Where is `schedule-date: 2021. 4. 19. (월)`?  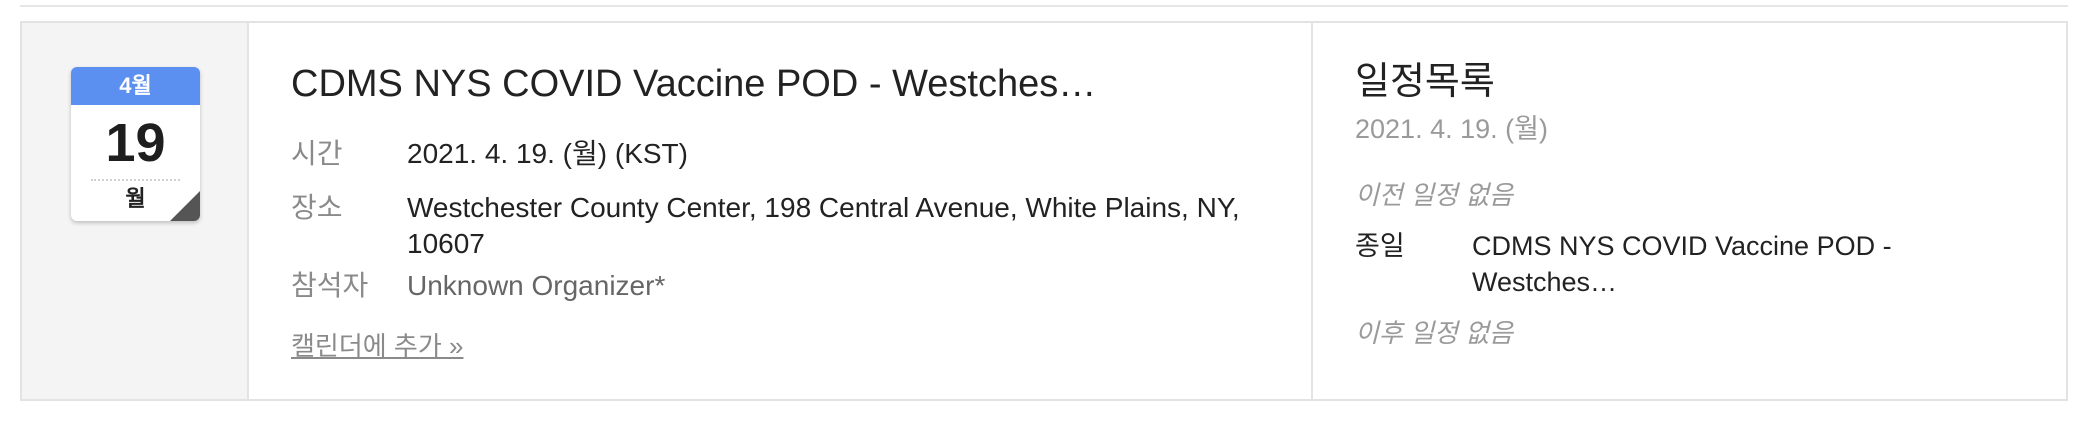 schedule-date: 2021. 4. 19. (월) is located at coordinates (1451, 129).